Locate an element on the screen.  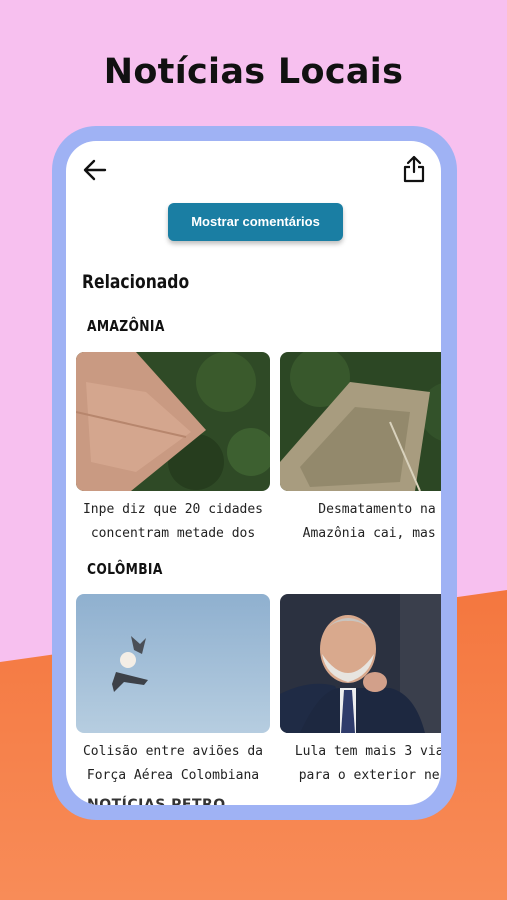
politician-portrait-photo is located at coordinates (360, 663).